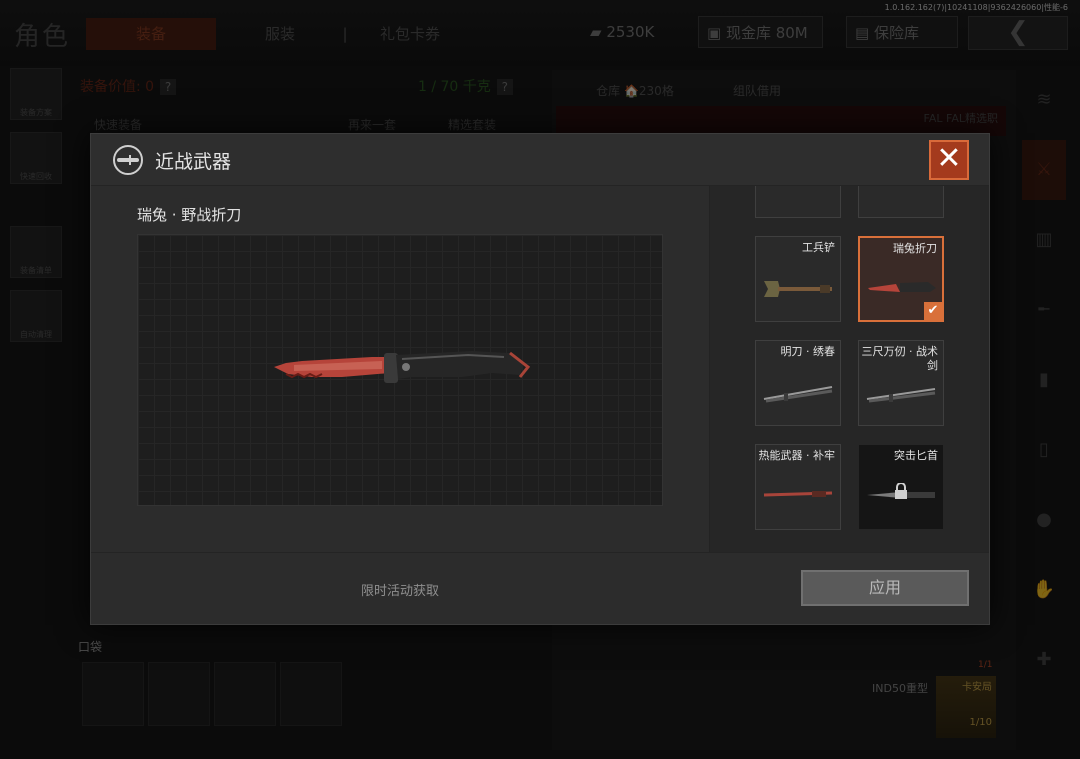  What do you see at coordinates (402, 367) in the screenshot?
I see `knife-preview-image` at bounding box center [402, 367].